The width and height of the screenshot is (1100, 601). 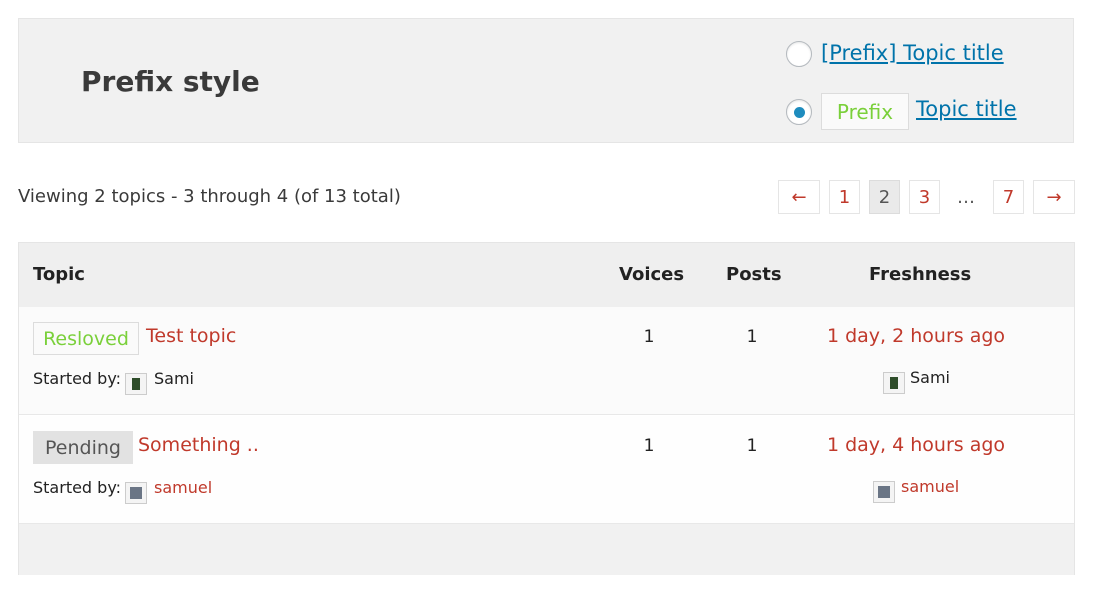 What do you see at coordinates (930, 486) in the screenshot?
I see `last-author-link: samuel` at bounding box center [930, 486].